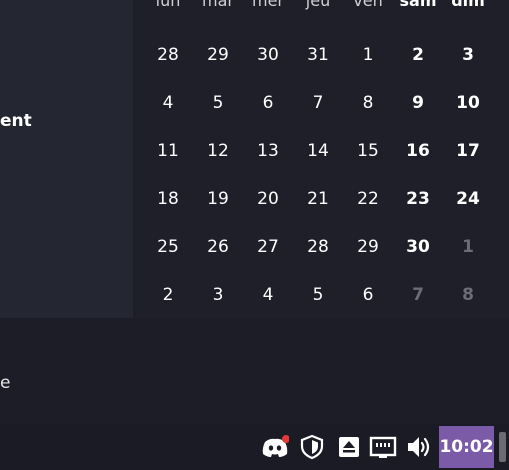  I want to click on calendar-day: 14, so click(318, 151).